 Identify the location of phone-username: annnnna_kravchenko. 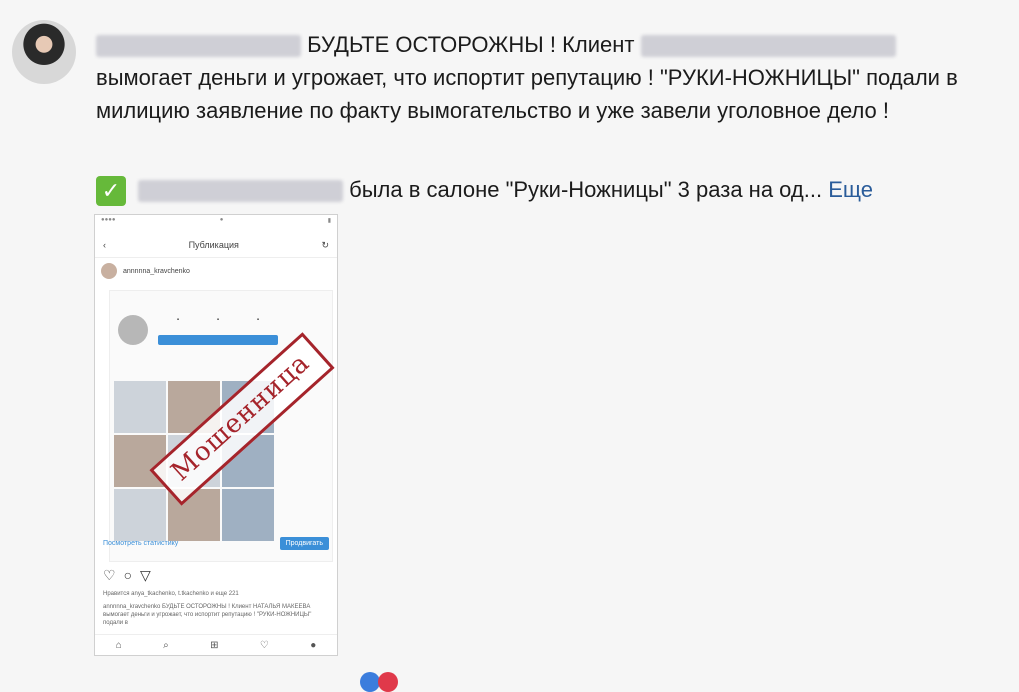
(156, 271).